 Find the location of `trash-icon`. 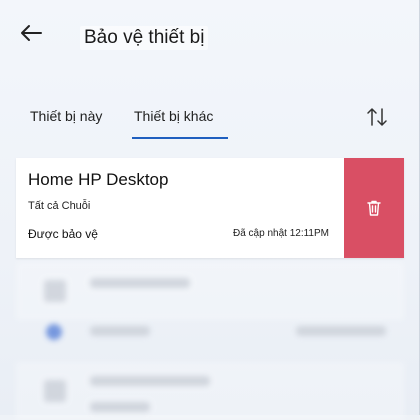

trash-icon is located at coordinates (374, 208).